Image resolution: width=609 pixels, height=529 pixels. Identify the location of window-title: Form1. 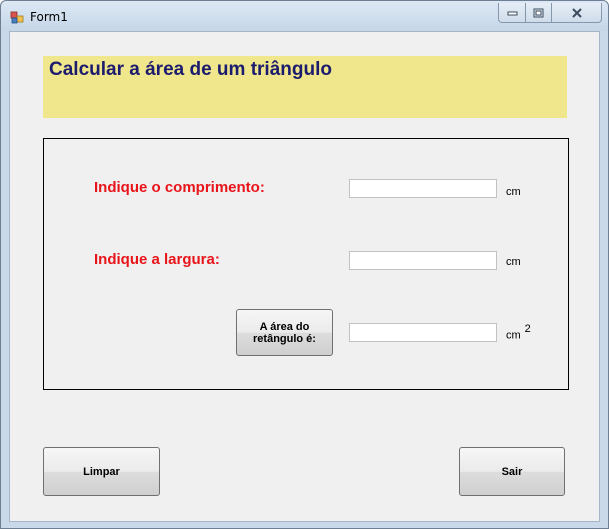
(49, 17).